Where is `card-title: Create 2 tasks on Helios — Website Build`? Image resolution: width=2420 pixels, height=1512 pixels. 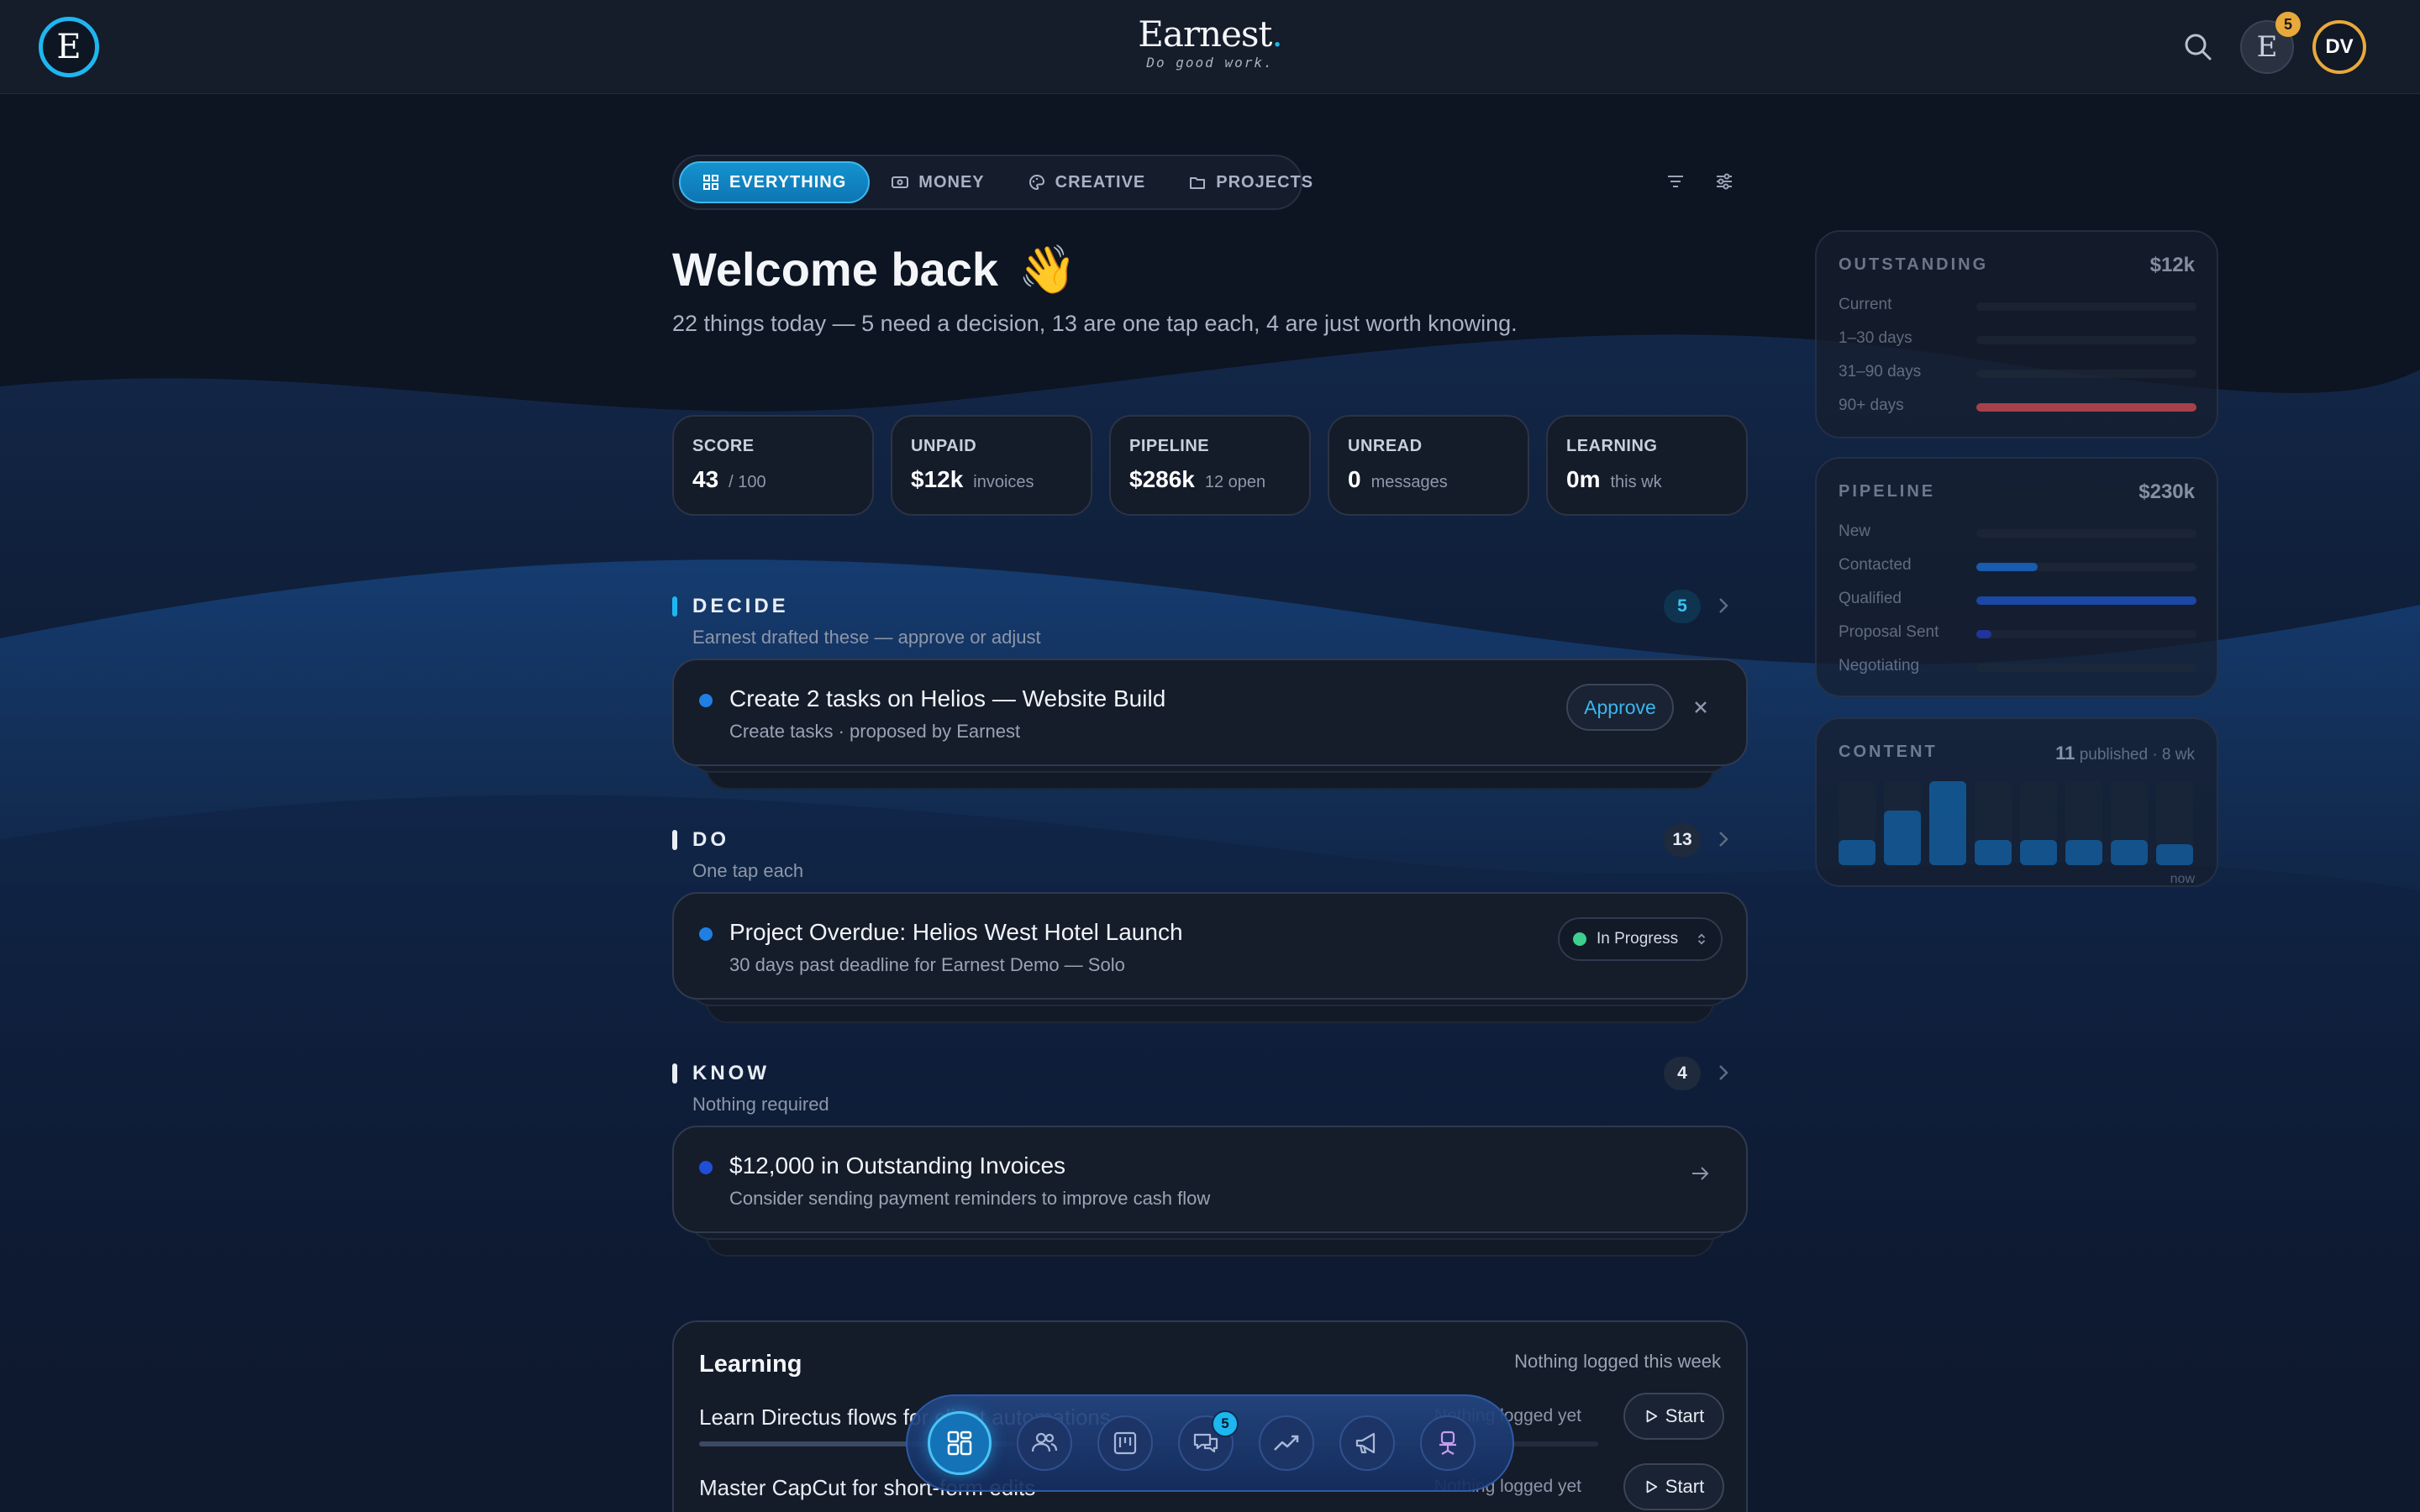 card-title: Create 2 tasks on Helios — Website Build is located at coordinates (947, 698).